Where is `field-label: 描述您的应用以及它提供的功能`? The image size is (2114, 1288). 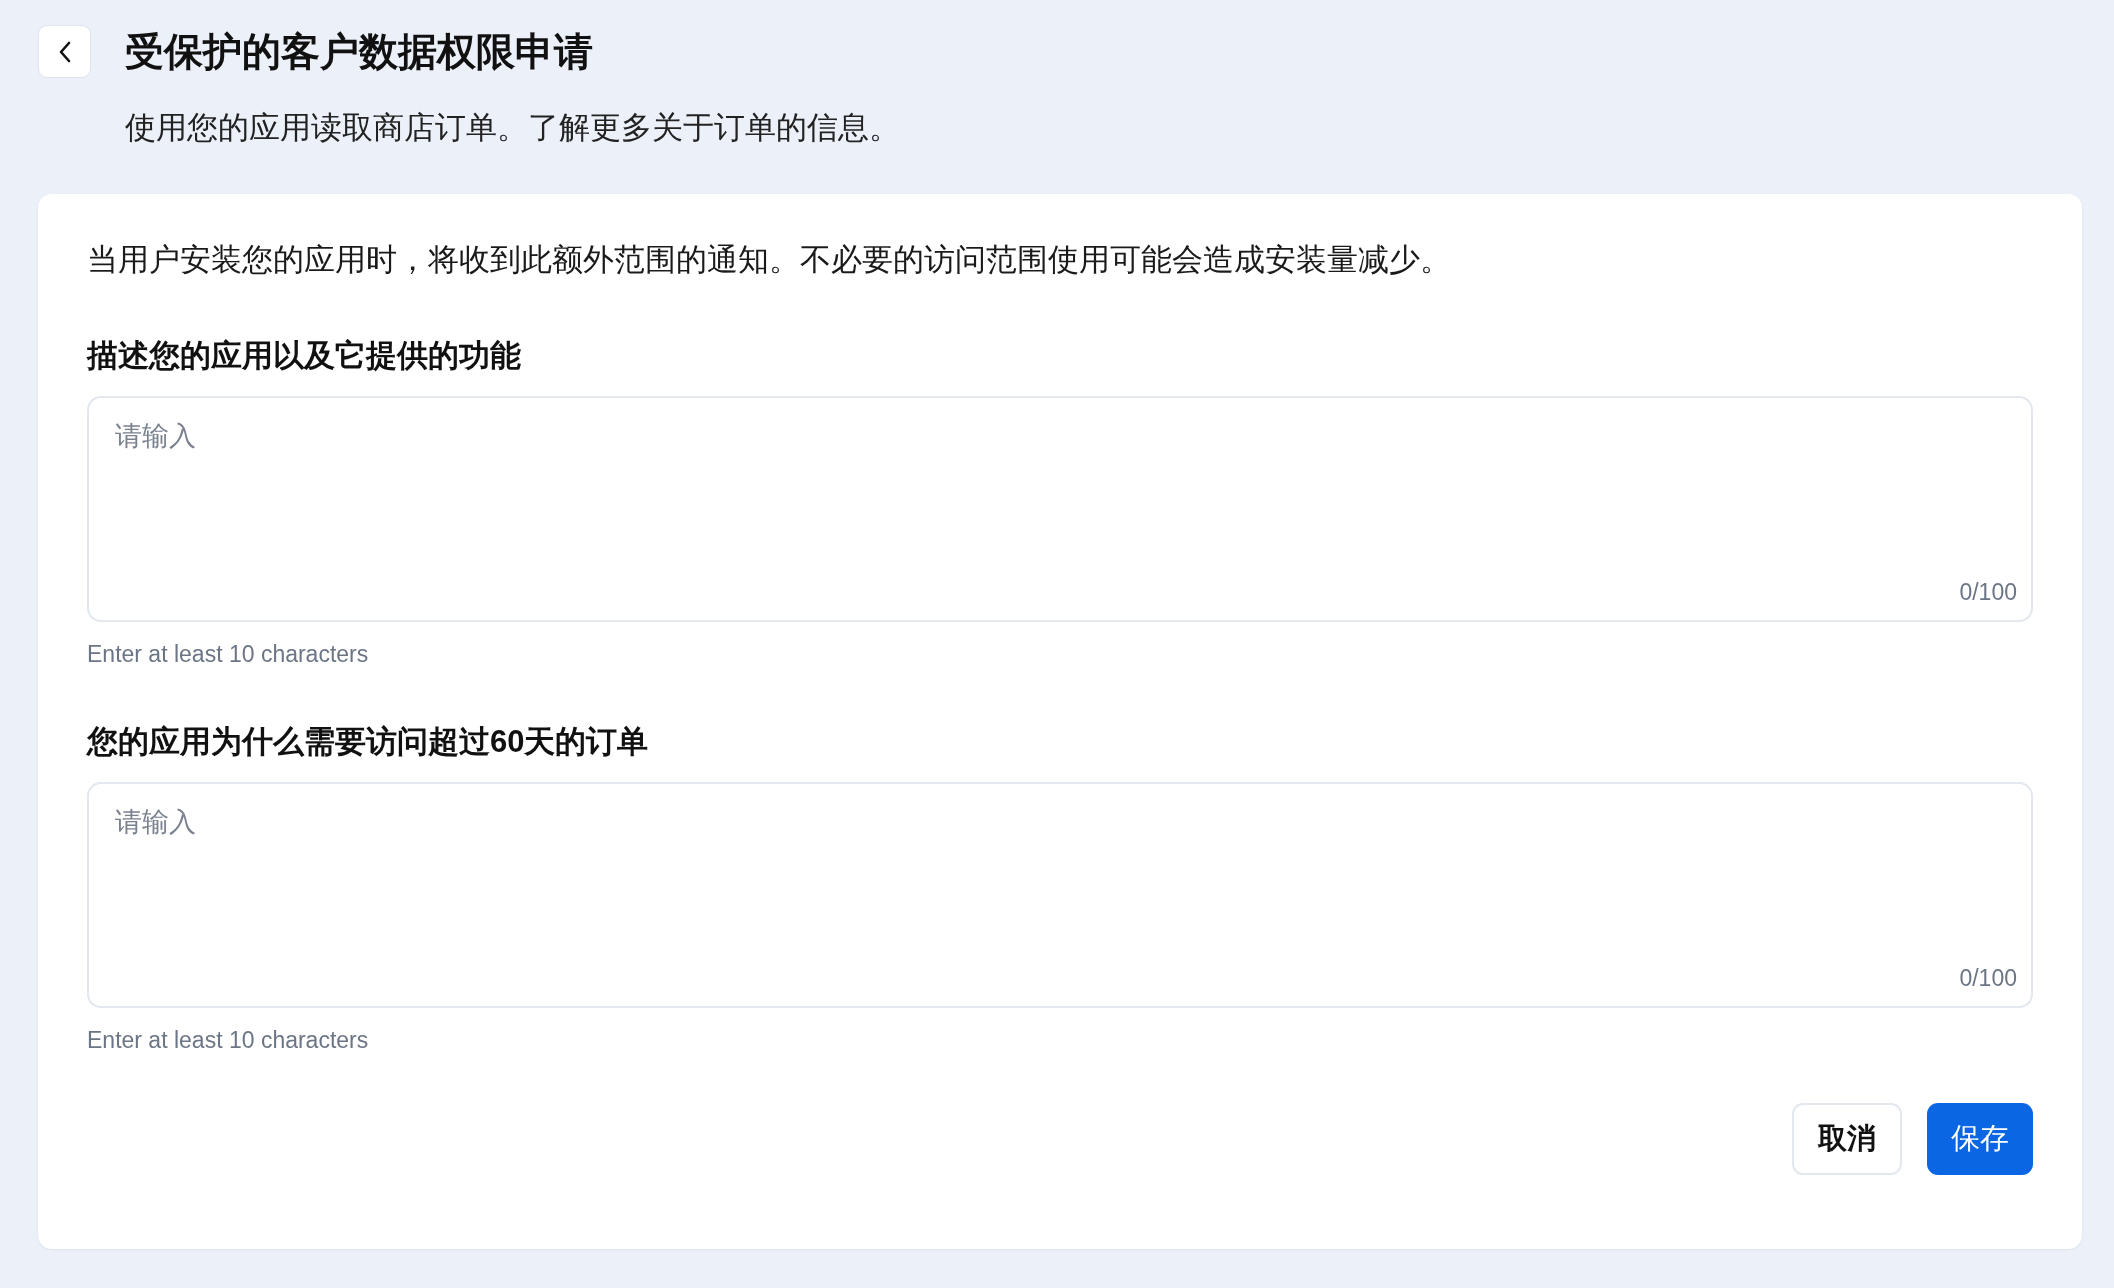 field-label: 描述您的应用以及它提供的功能 is located at coordinates (304, 356).